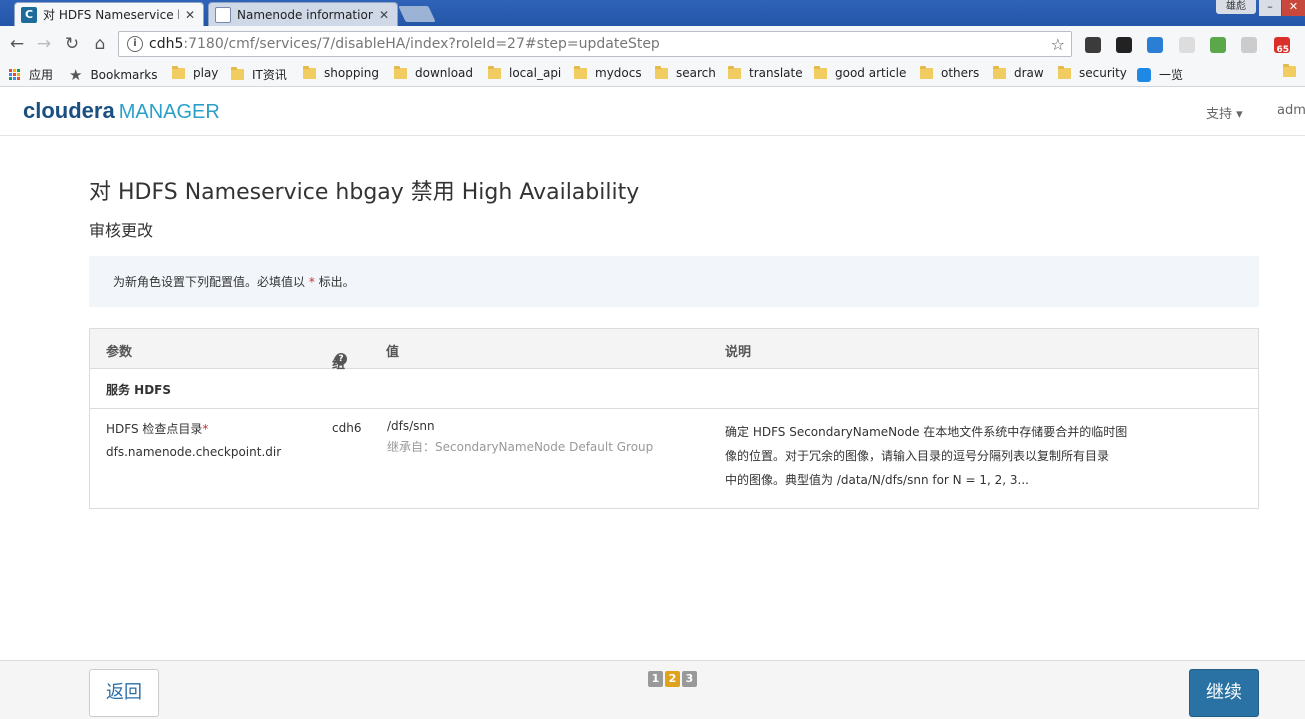 The width and height of the screenshot is (1305, 719). I want to click on new-tab-button, so click(417, 14).